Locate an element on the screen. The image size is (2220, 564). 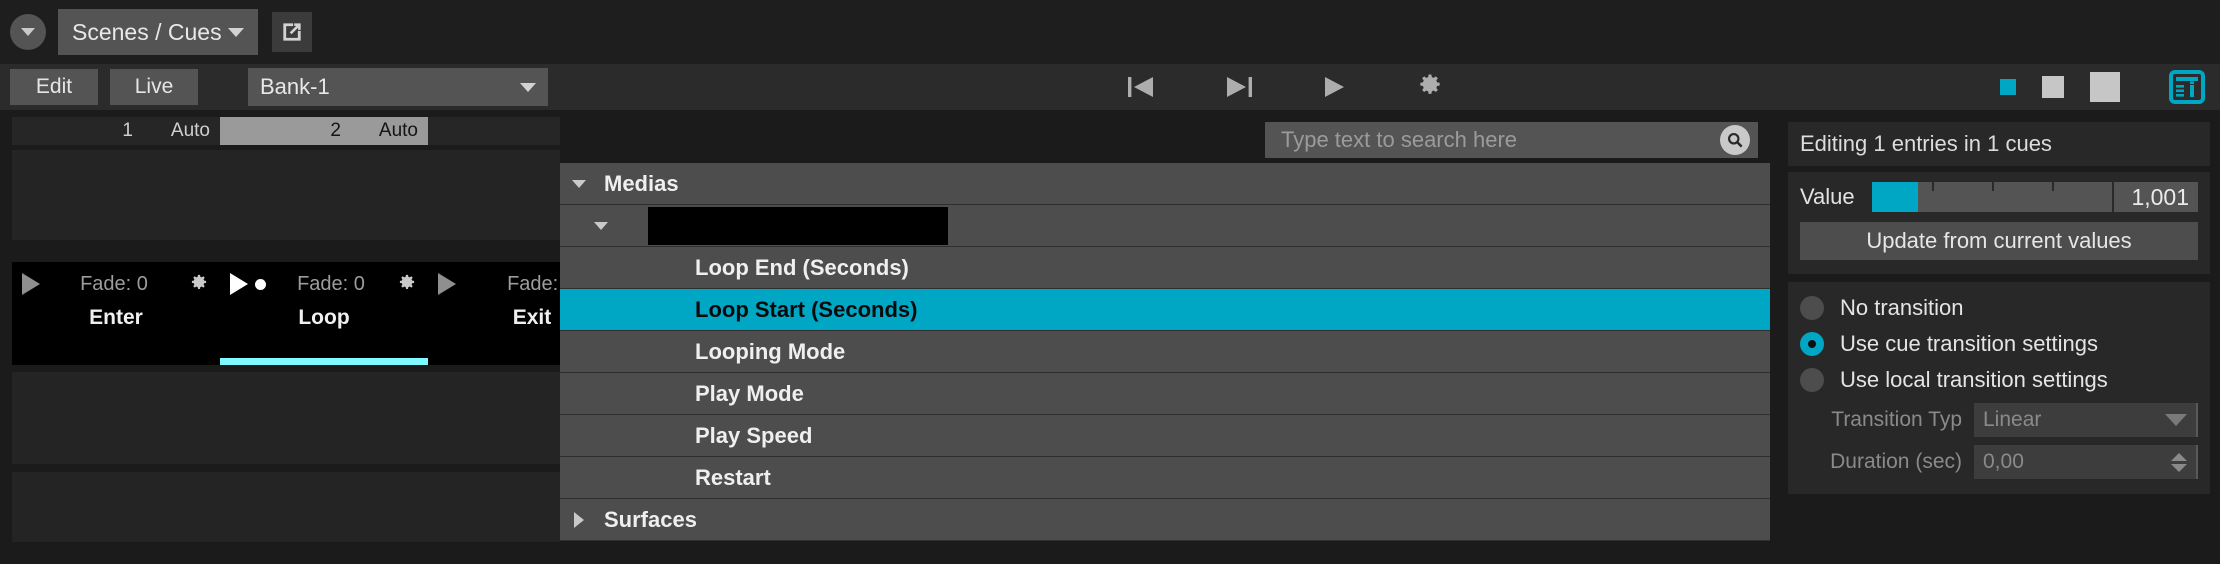
radio-label: No transition is located at coordinates (1902, 307).